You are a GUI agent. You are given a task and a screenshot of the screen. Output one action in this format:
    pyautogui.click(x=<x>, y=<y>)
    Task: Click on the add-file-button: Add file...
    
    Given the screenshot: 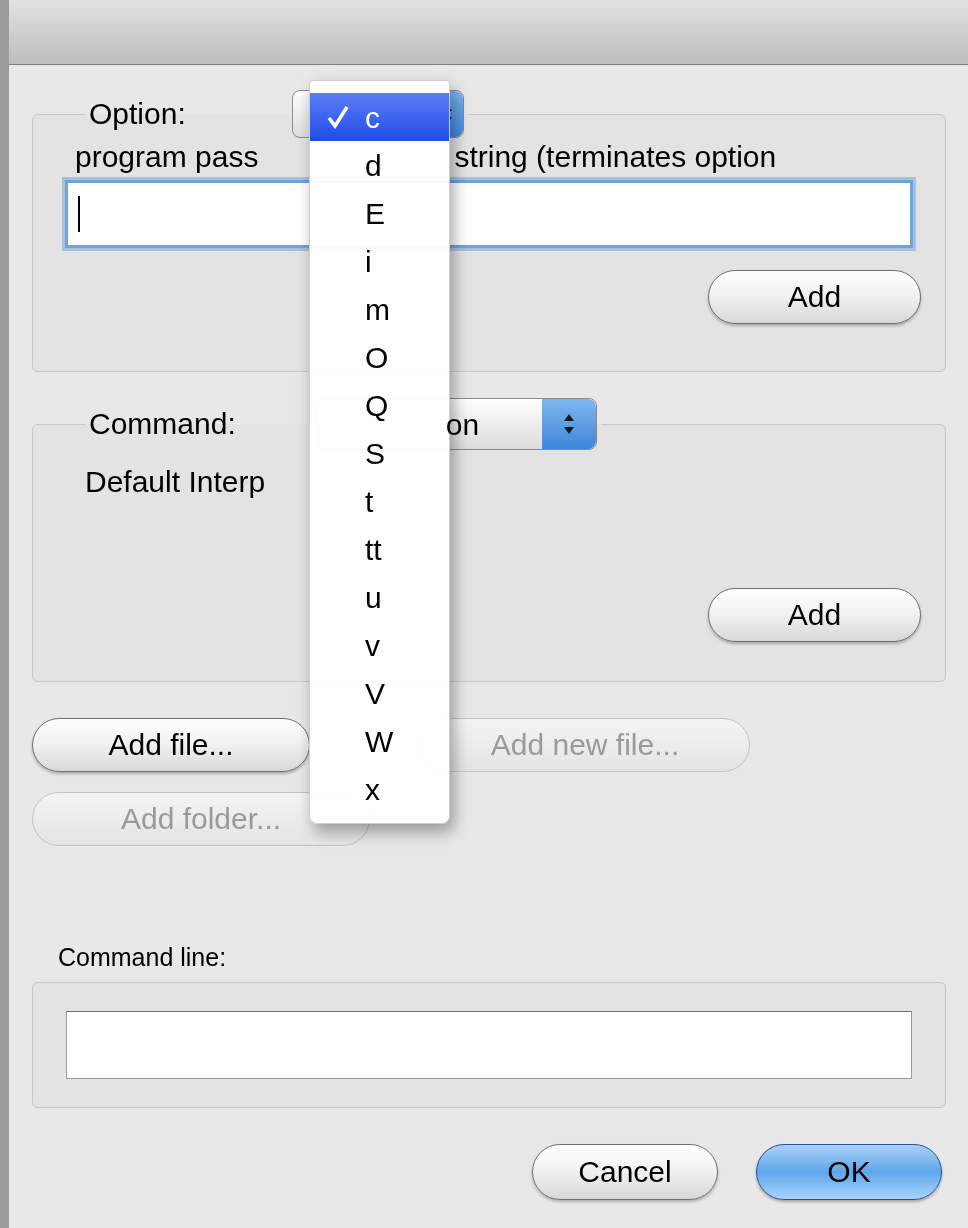 What is the action you would take?
    pyautogui.click(x=171, y=745)
    